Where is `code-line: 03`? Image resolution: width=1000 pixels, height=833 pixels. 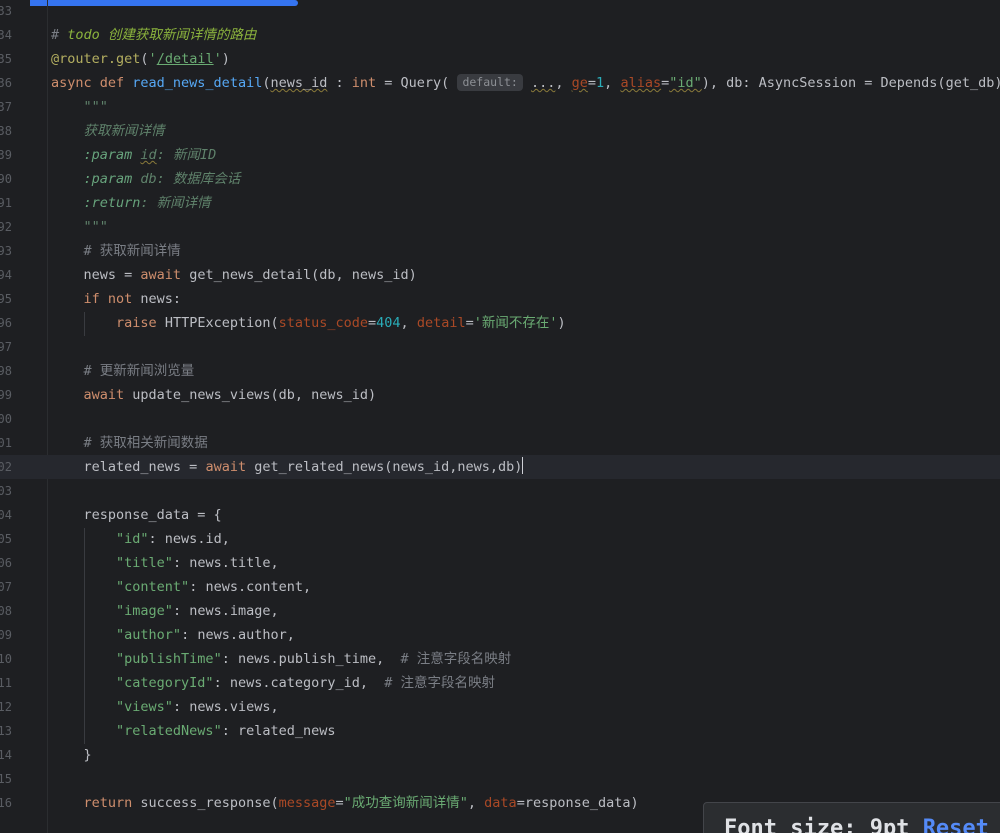
code-line: 03 is located at coordinates (500, 491).